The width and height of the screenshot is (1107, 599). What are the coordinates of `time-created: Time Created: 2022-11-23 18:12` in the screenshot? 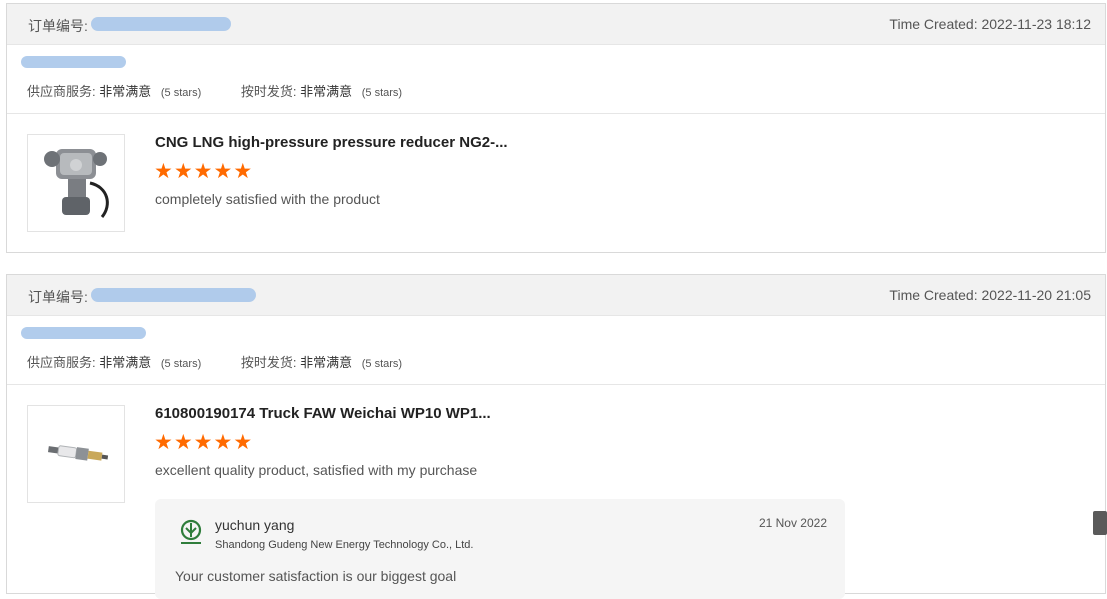 It's located at (990, 24).